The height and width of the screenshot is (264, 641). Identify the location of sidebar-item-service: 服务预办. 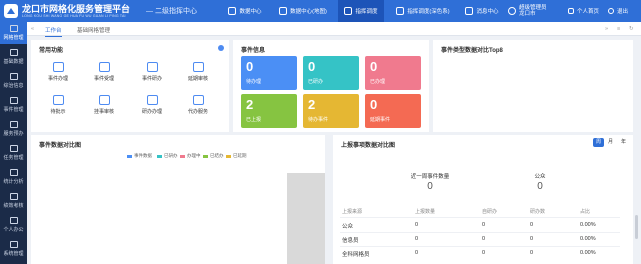
(13, 129).